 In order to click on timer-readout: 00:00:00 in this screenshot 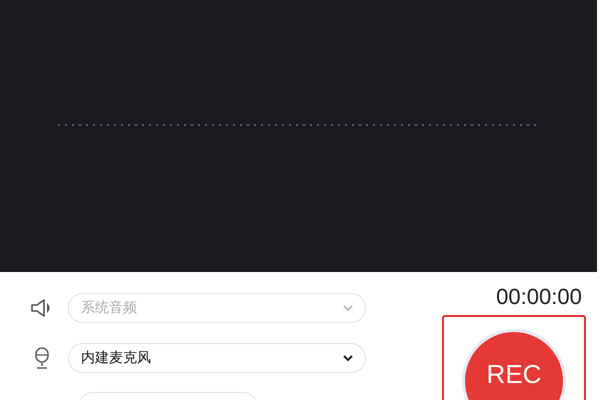, I will do `click(539, 297)`.